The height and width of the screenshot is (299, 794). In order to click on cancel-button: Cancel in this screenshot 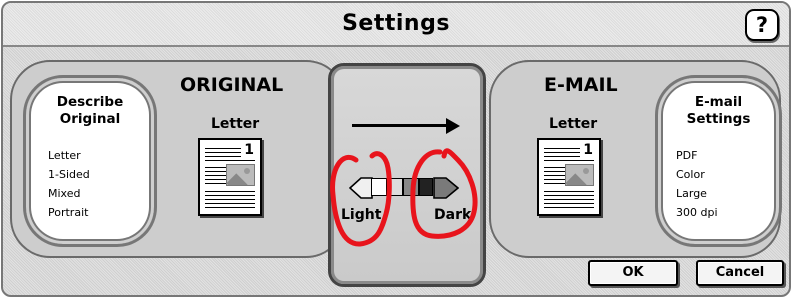, I will do `click(740, 273)`.